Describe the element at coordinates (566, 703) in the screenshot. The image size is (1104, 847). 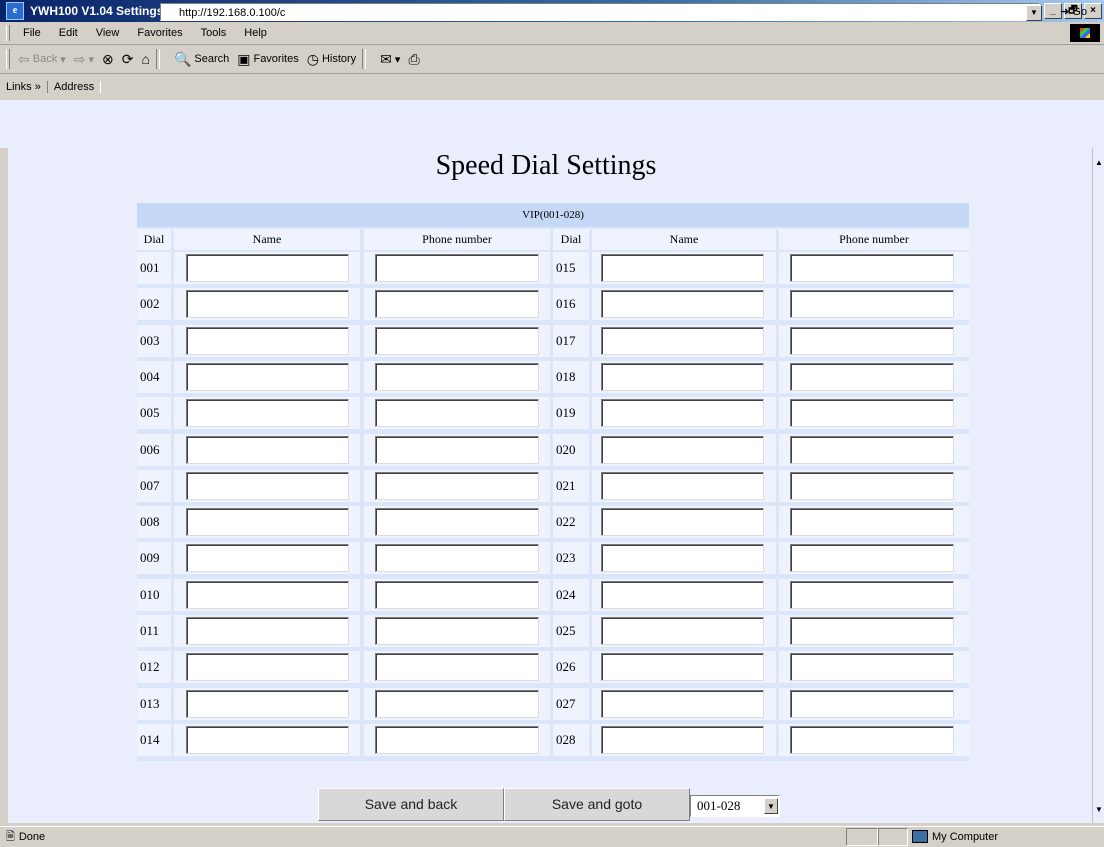
I see `dial-number: 027` at that location.